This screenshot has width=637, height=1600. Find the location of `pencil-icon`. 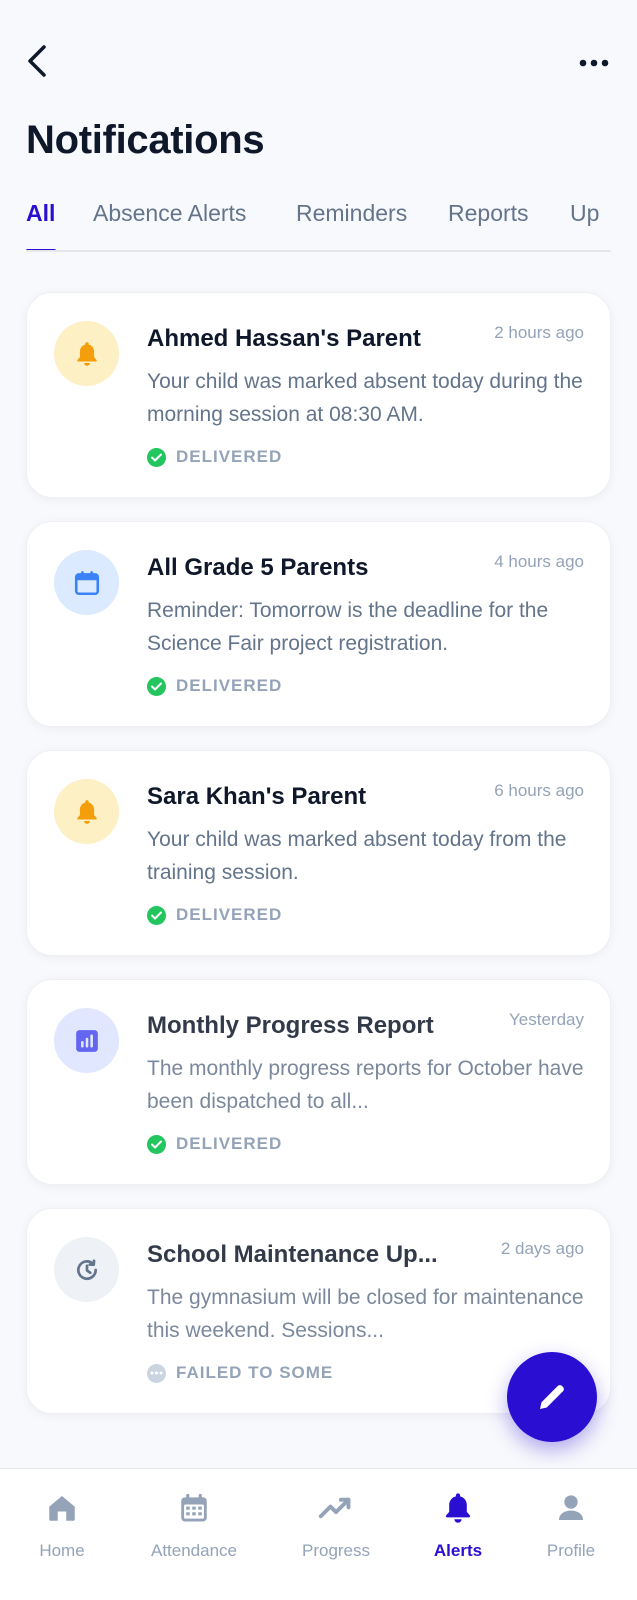

pencil-icon is located at coordinates (552, 1397).